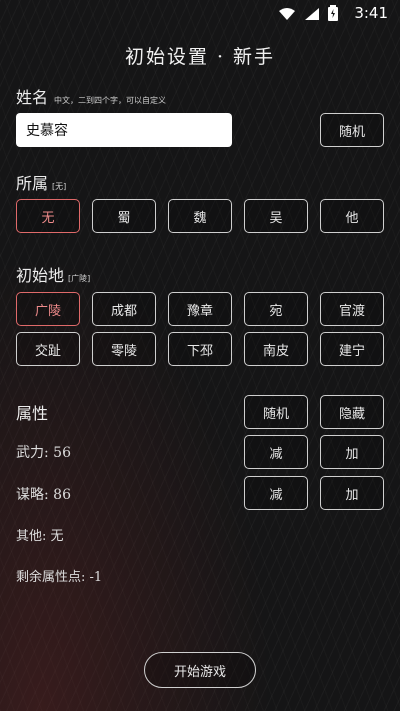 Image resolution: width=400 pixels, height=711 pixels. Describe the element at coordinates (312, 15) in the screenshot. I see `signal-icon` at that location.